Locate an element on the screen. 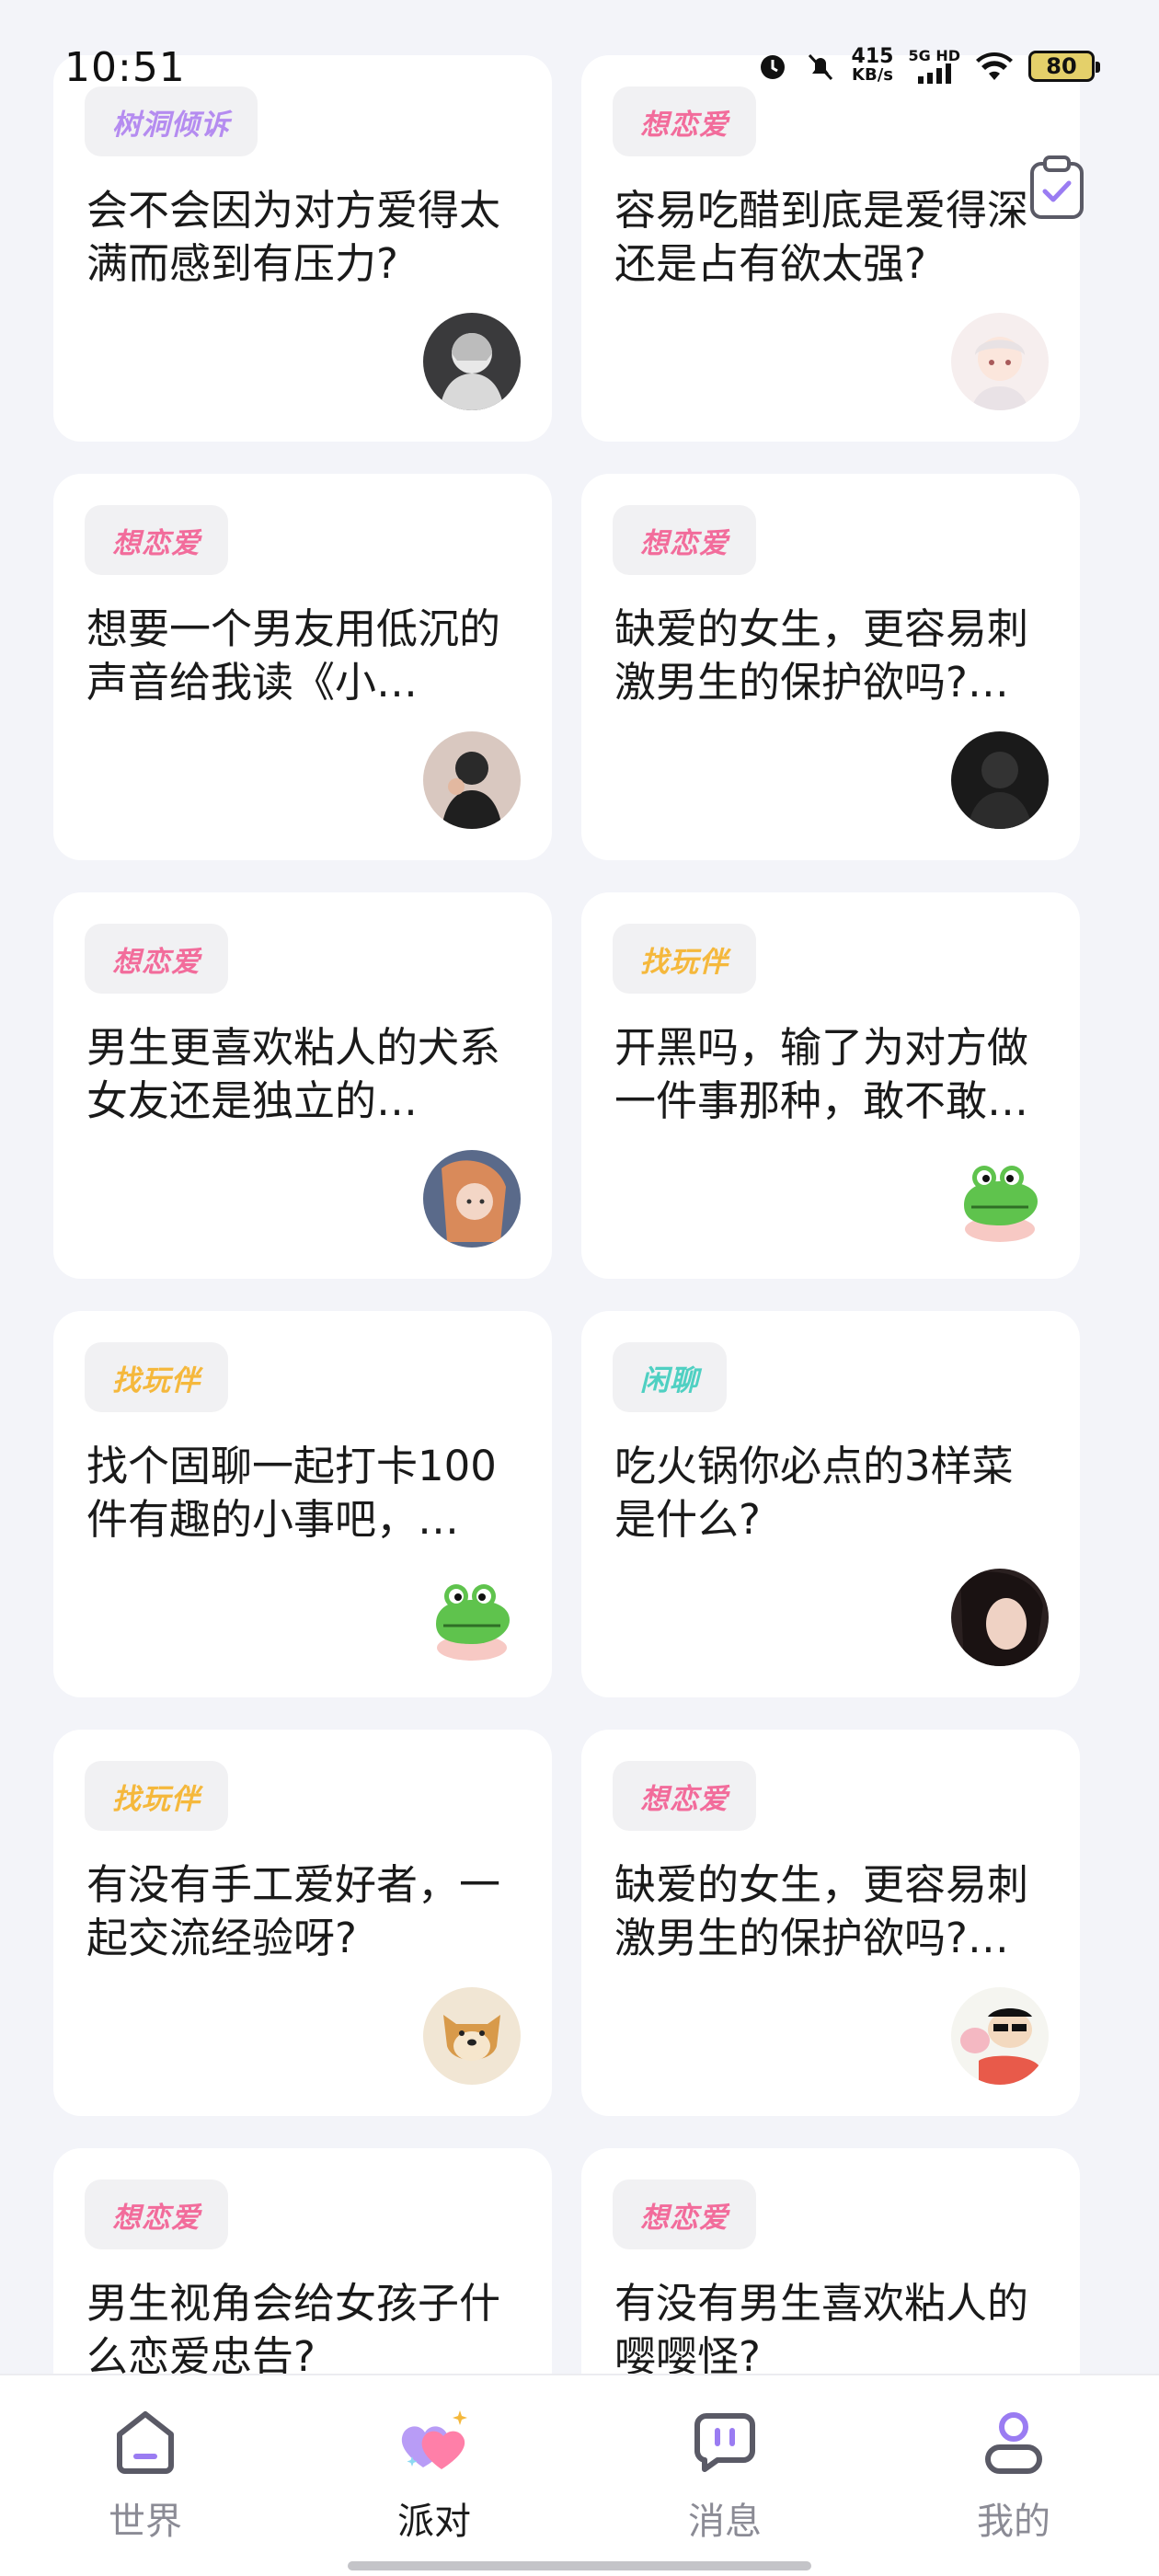 The width and height of the screenshot is (1159, 2576). tab-messages: 消息 is located at coordinates (725, 2474).